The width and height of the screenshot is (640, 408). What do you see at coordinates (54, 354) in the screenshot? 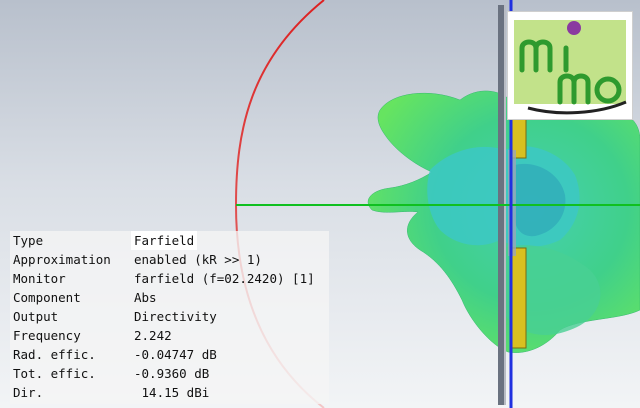
I see `info-label: Rad. effic.` at bounding box center [54, 354].